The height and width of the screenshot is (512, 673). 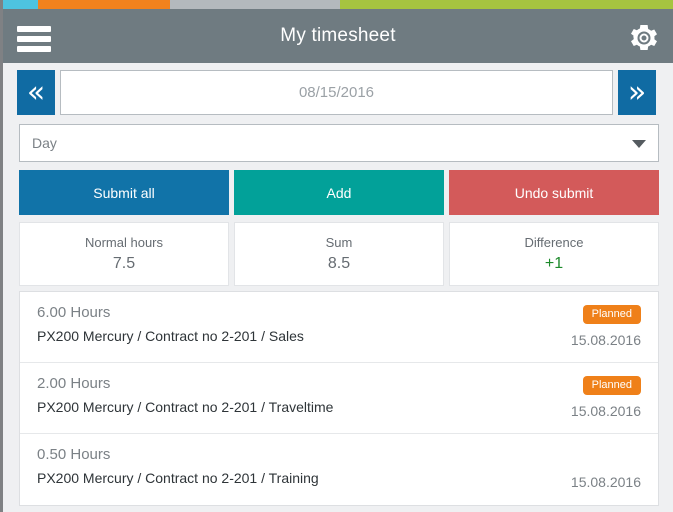 I want to click on entry-hours: 2.00 Hours, so click(x=74, y=383).